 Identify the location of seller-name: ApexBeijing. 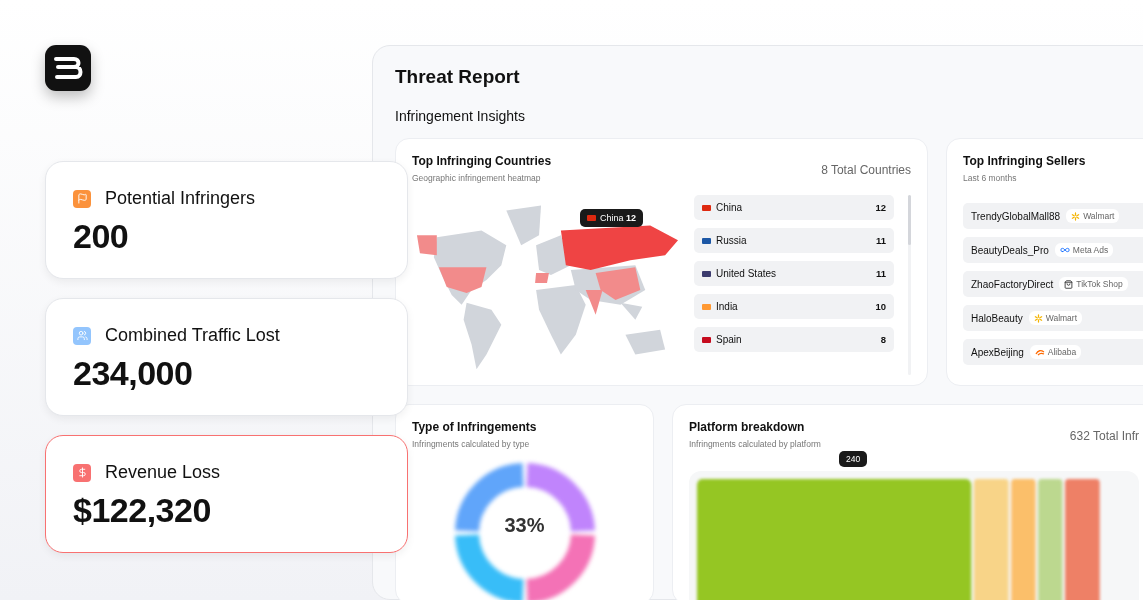
(997, 352).